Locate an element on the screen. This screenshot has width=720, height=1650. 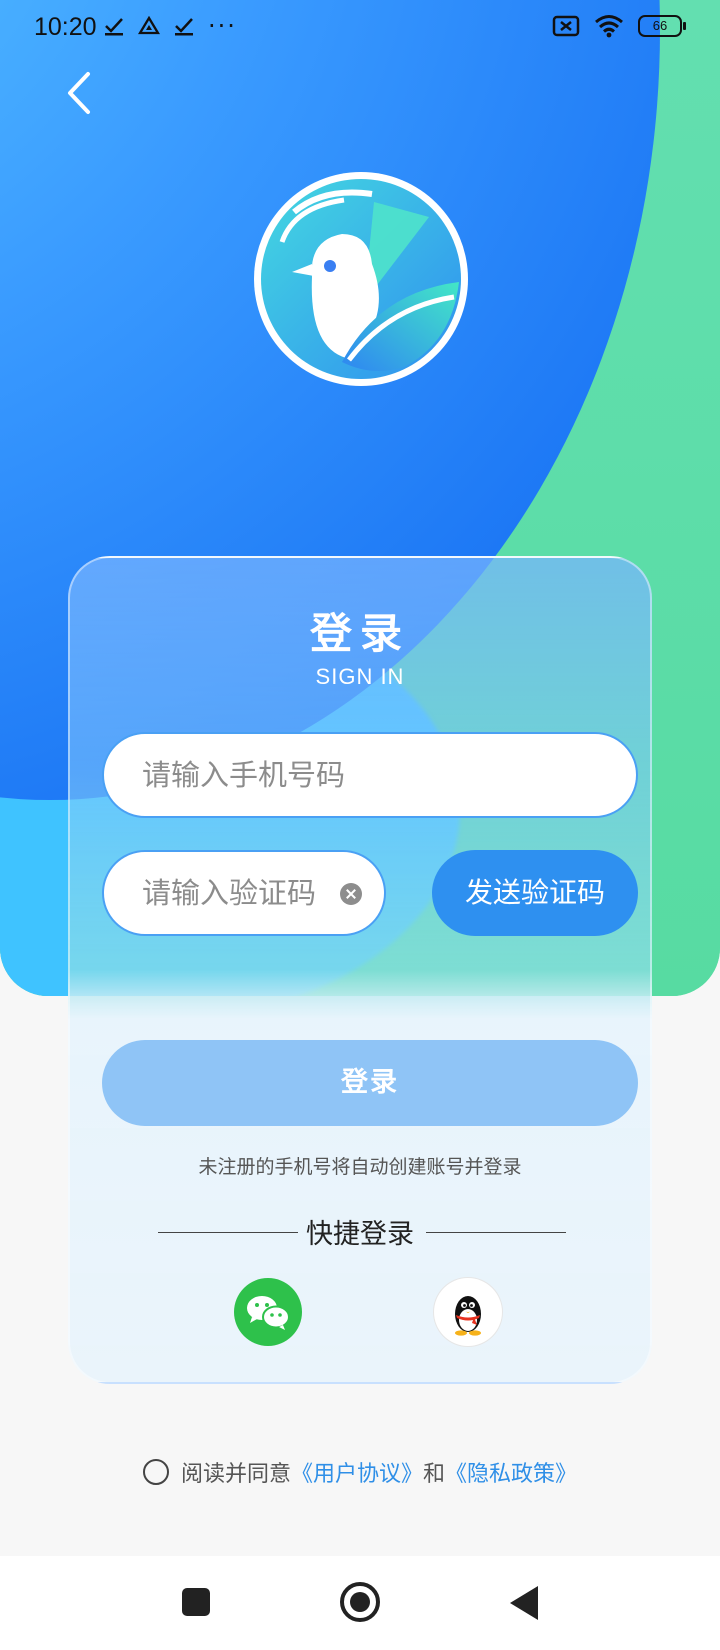
qq-login-button is located at coordinates (468, 1312).